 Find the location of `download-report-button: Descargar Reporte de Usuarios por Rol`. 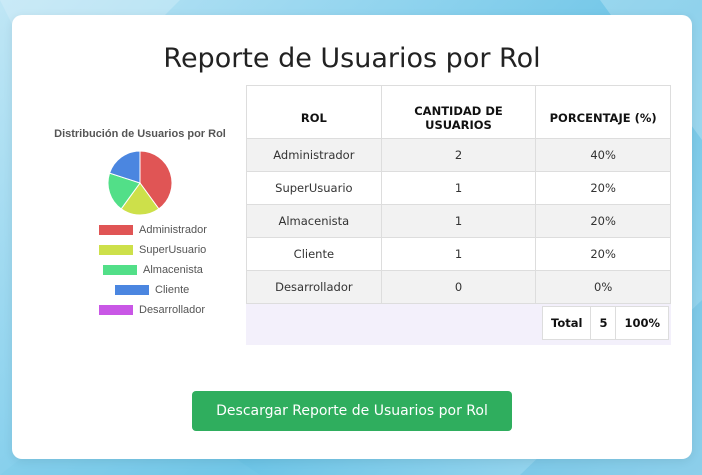

download-report-button: Descargar Reporte de Usuarios por Rol is located at coordinates (352, 411).